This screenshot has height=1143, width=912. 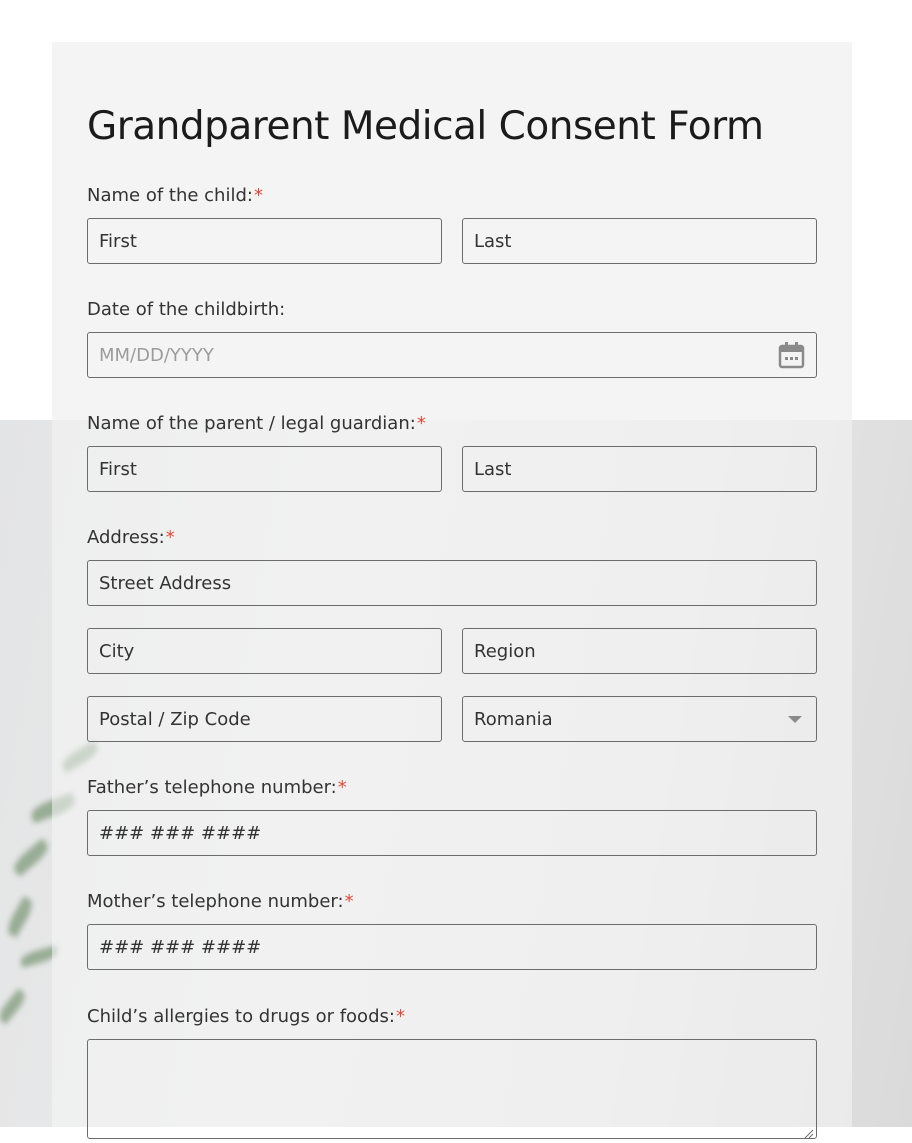 What do you see at coordinates (809, 1131) in the screenshot?
I see `resize-handle-icon` at bounding box center [809, 1131].